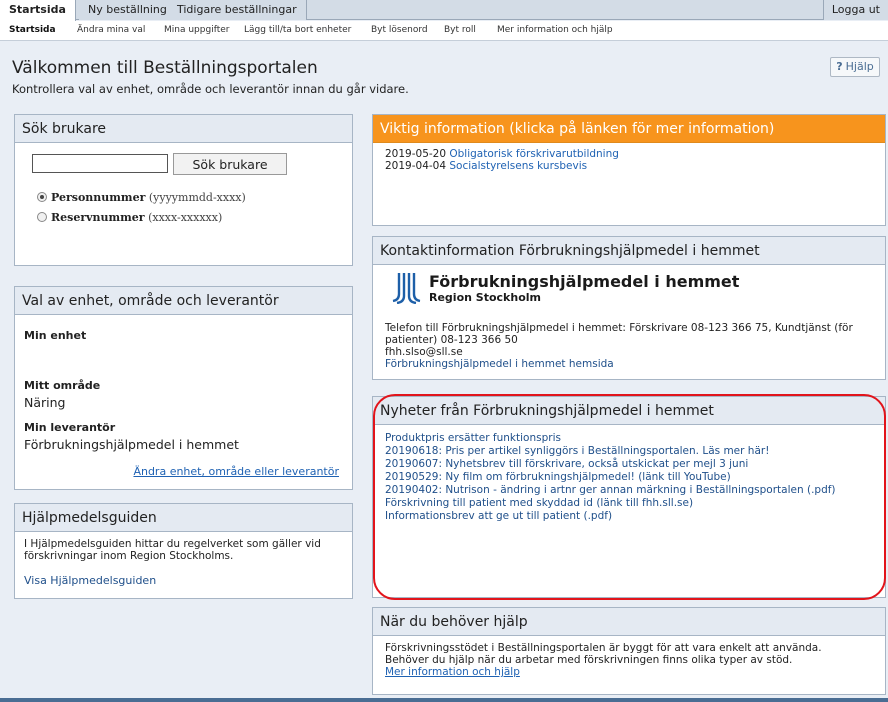  Describe the element at coordinates (237, 10) in the screenshot. I see `tab-tidigare-bestallningar: Tidigare beställningar` at that location.